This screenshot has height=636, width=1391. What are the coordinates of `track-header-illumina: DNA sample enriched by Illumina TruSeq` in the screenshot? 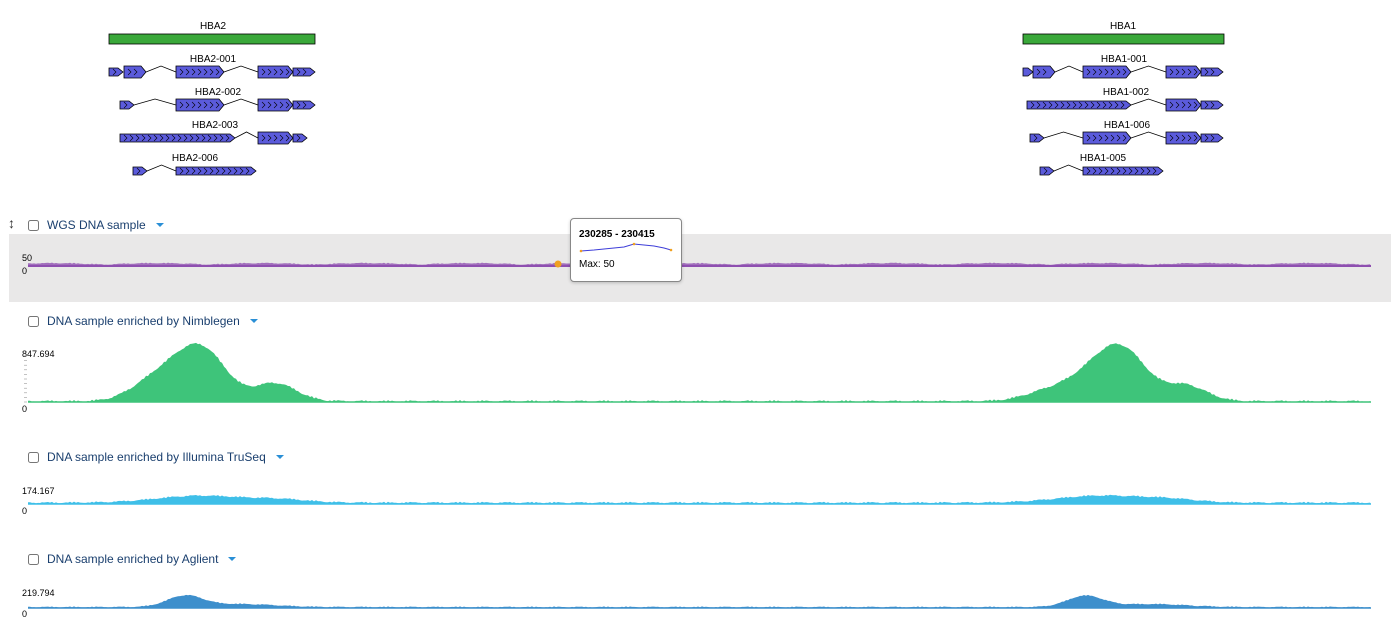 It's located at (156, 457).